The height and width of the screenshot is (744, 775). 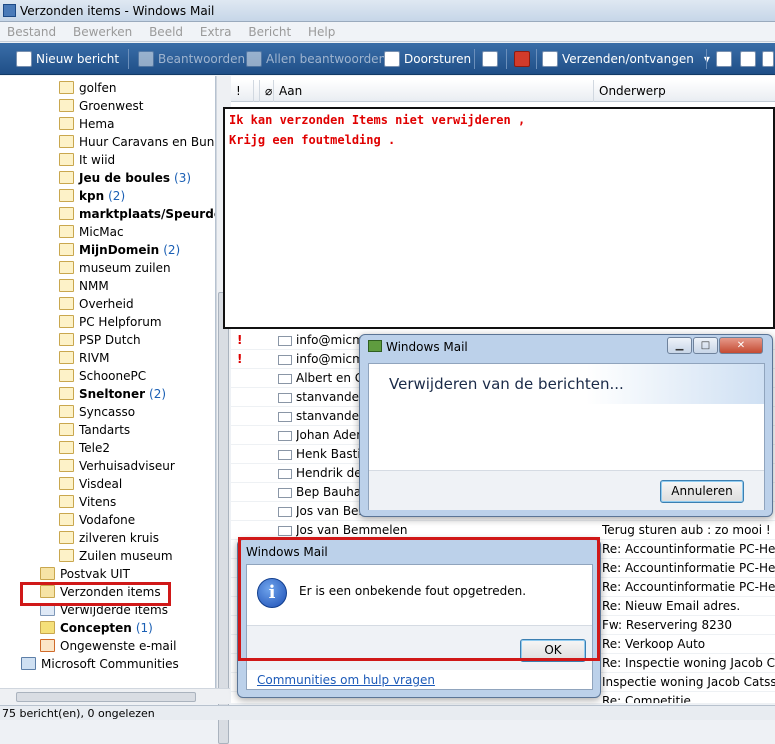 I want to click on layout-button, so click(x=767, y=59).